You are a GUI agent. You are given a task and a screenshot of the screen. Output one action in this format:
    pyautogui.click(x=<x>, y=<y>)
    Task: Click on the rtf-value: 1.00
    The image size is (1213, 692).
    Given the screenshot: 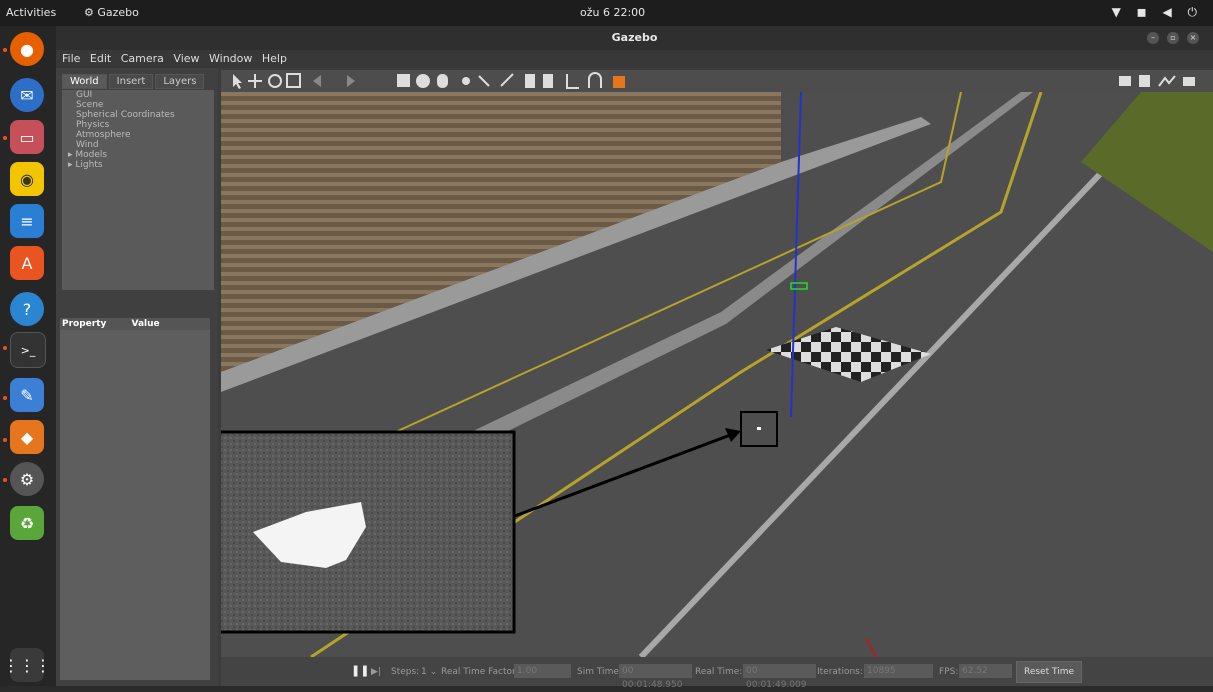 What is the action you would take?
    pyautogui.click(x=542, y=671)
    